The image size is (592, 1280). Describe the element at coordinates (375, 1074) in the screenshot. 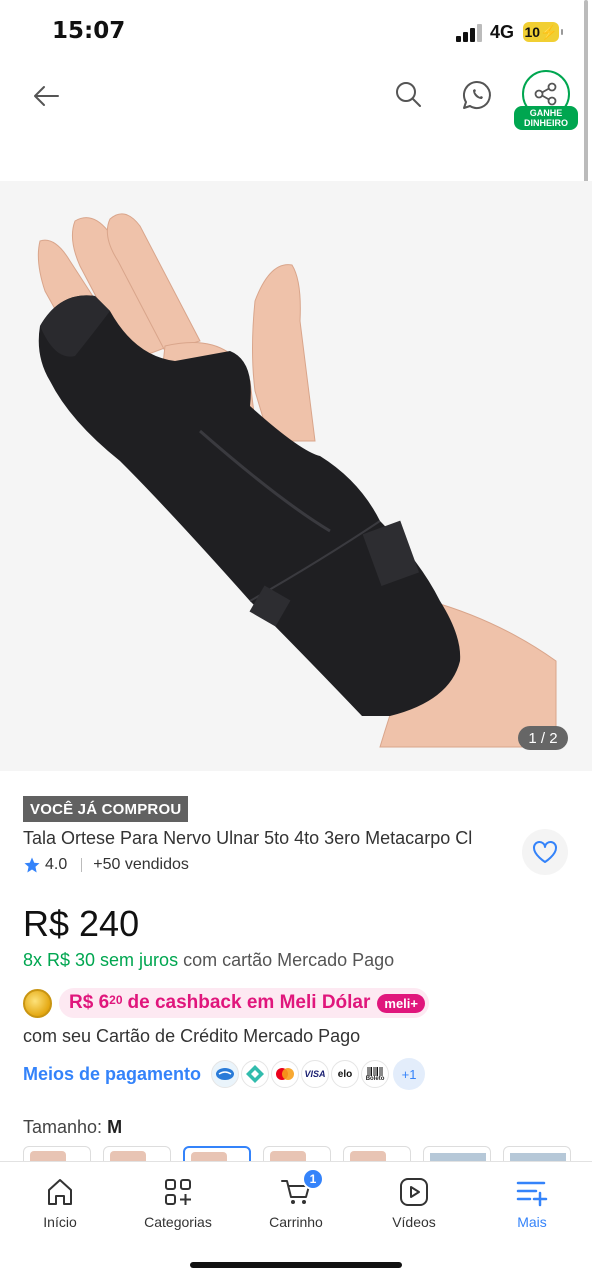

I see `boleto-icon: Boleto` at that location.